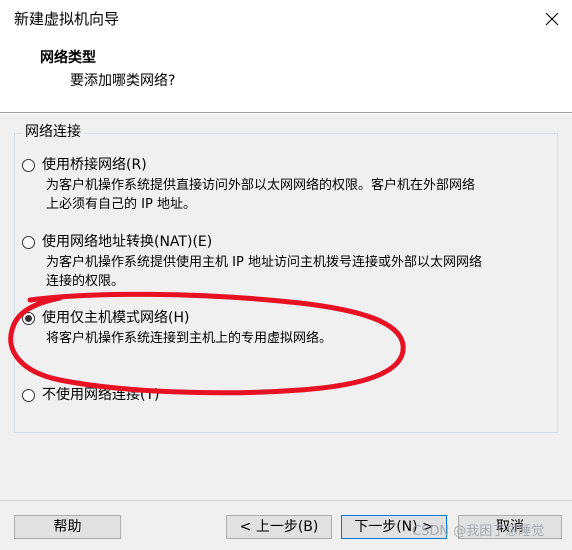 This screenshot has width=572, height=550. Describe the element at coordinates (67, 19) in the screenshot. I see `window-title: 新建虚拟机向导` at that location.